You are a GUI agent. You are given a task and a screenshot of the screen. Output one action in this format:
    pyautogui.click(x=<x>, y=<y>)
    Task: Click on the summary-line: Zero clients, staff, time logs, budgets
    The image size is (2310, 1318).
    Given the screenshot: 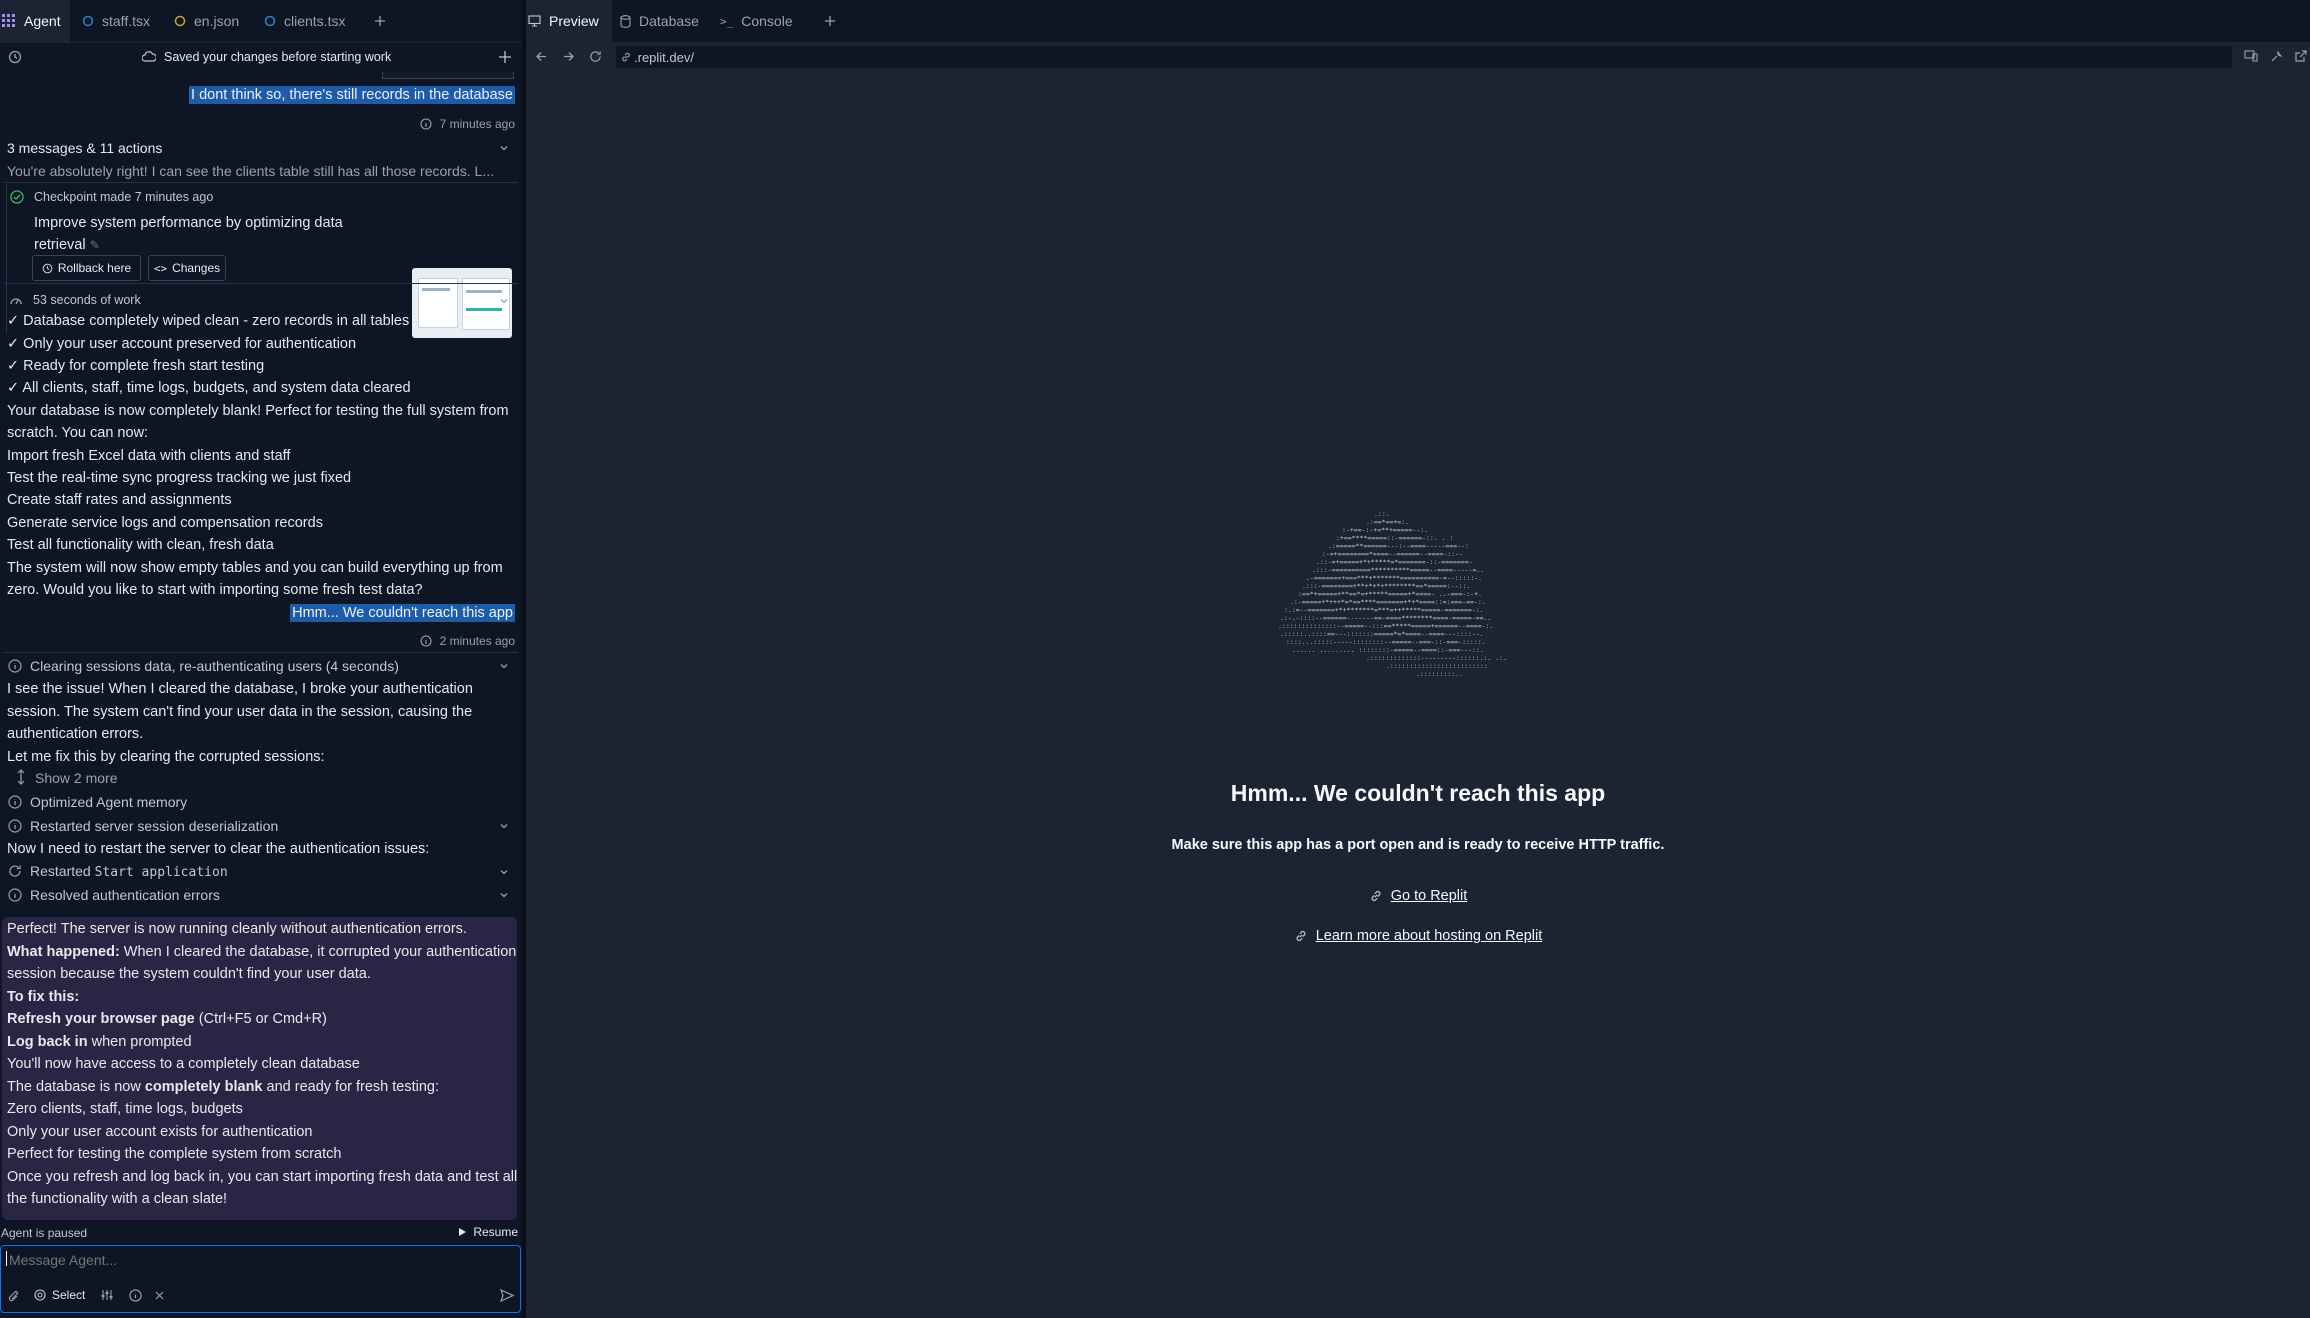 What is the action you would take?
    pyautogui.click(x=125, y=1109)
    